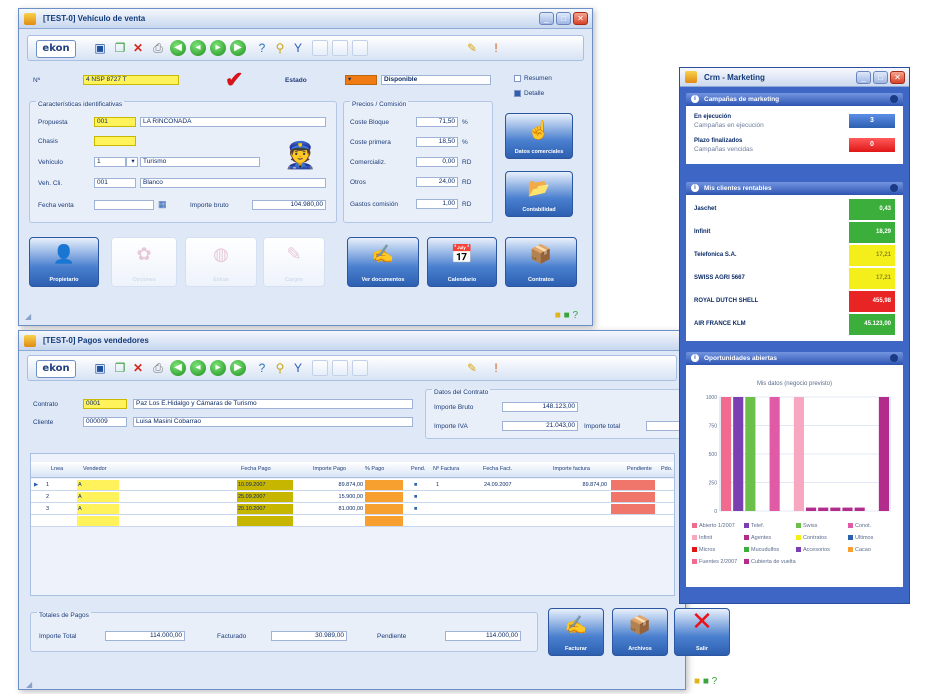 The width and height of the screenshot is (934, 694). Describe the element at coordinates (666, 469) in the screenshot. I see `col-pdo: Pdo.` at that location.